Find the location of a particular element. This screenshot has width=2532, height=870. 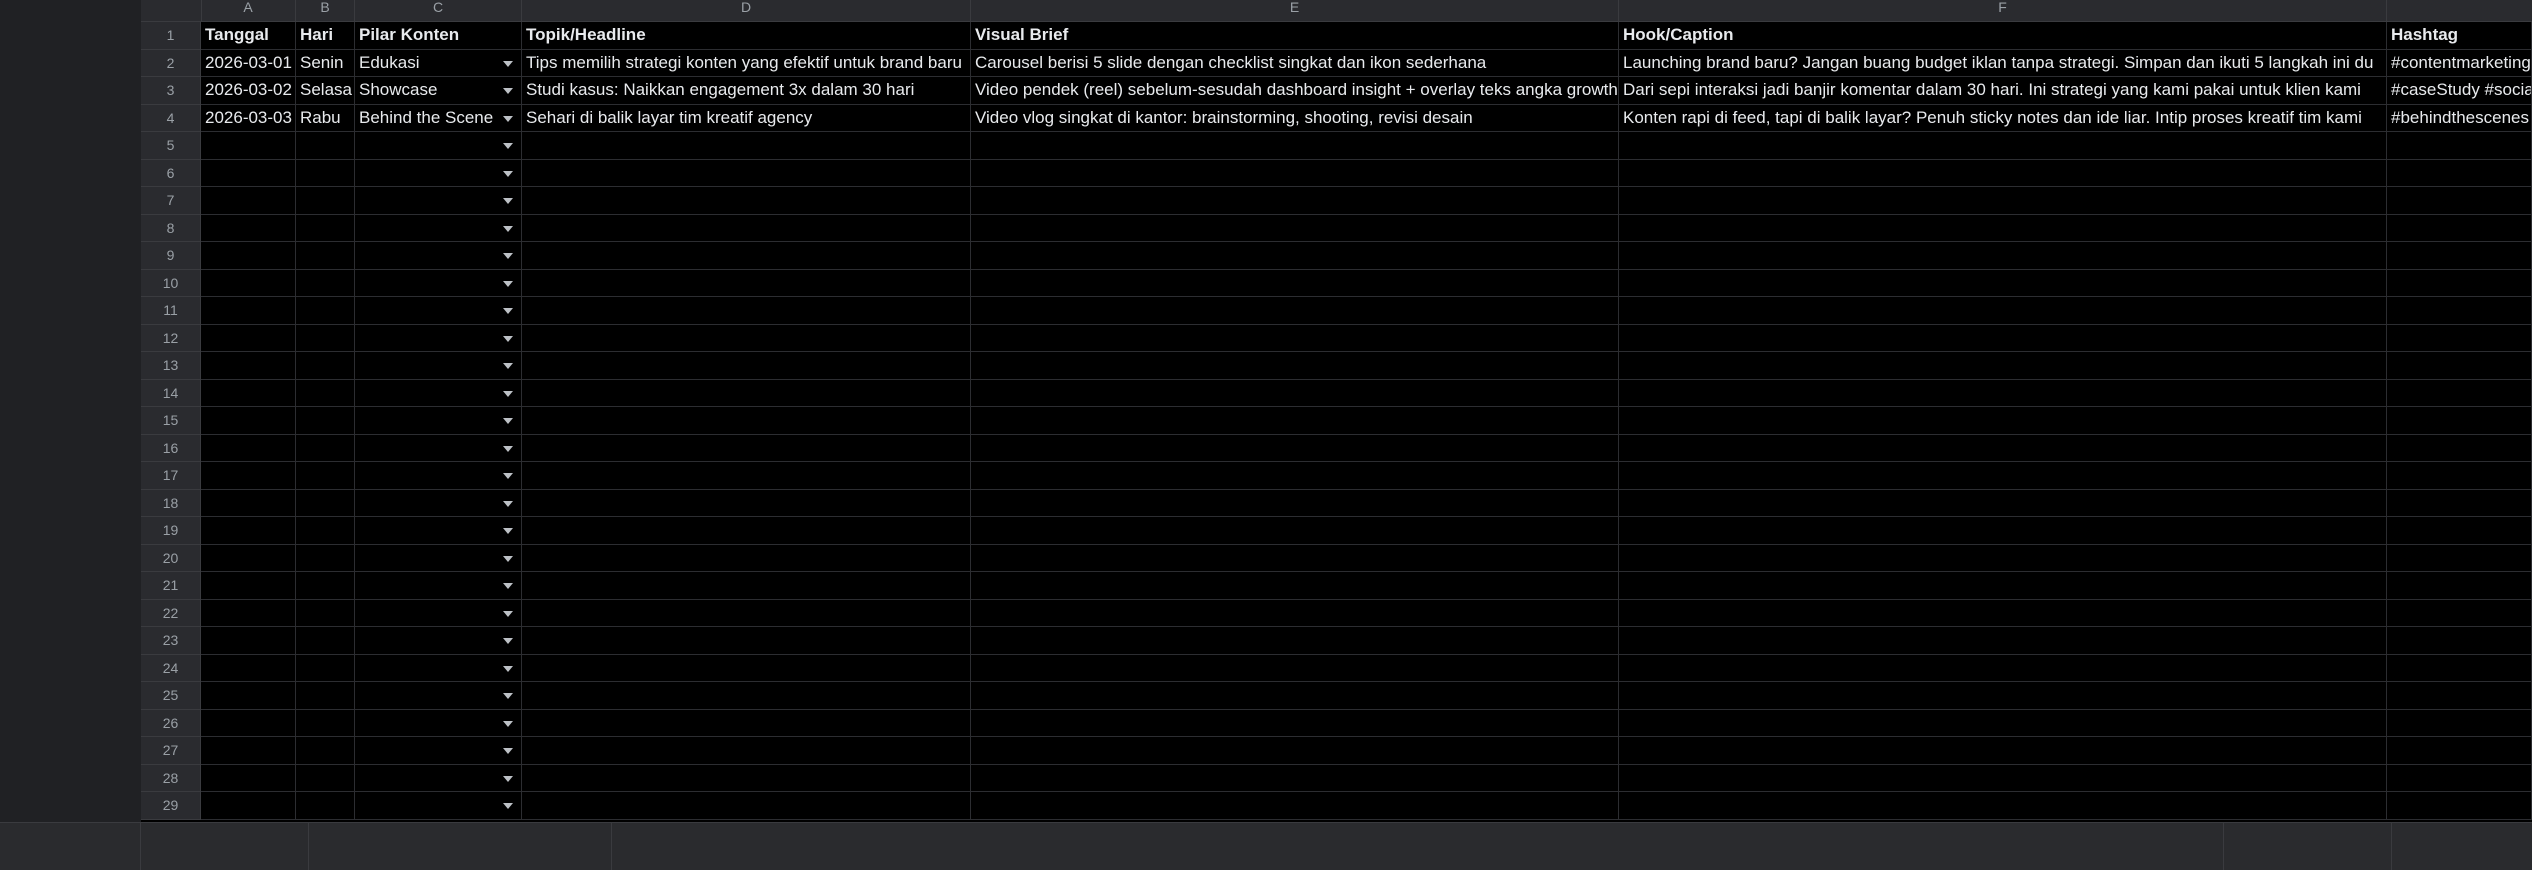

row-header: 10 is located at coordinates (171, 283).